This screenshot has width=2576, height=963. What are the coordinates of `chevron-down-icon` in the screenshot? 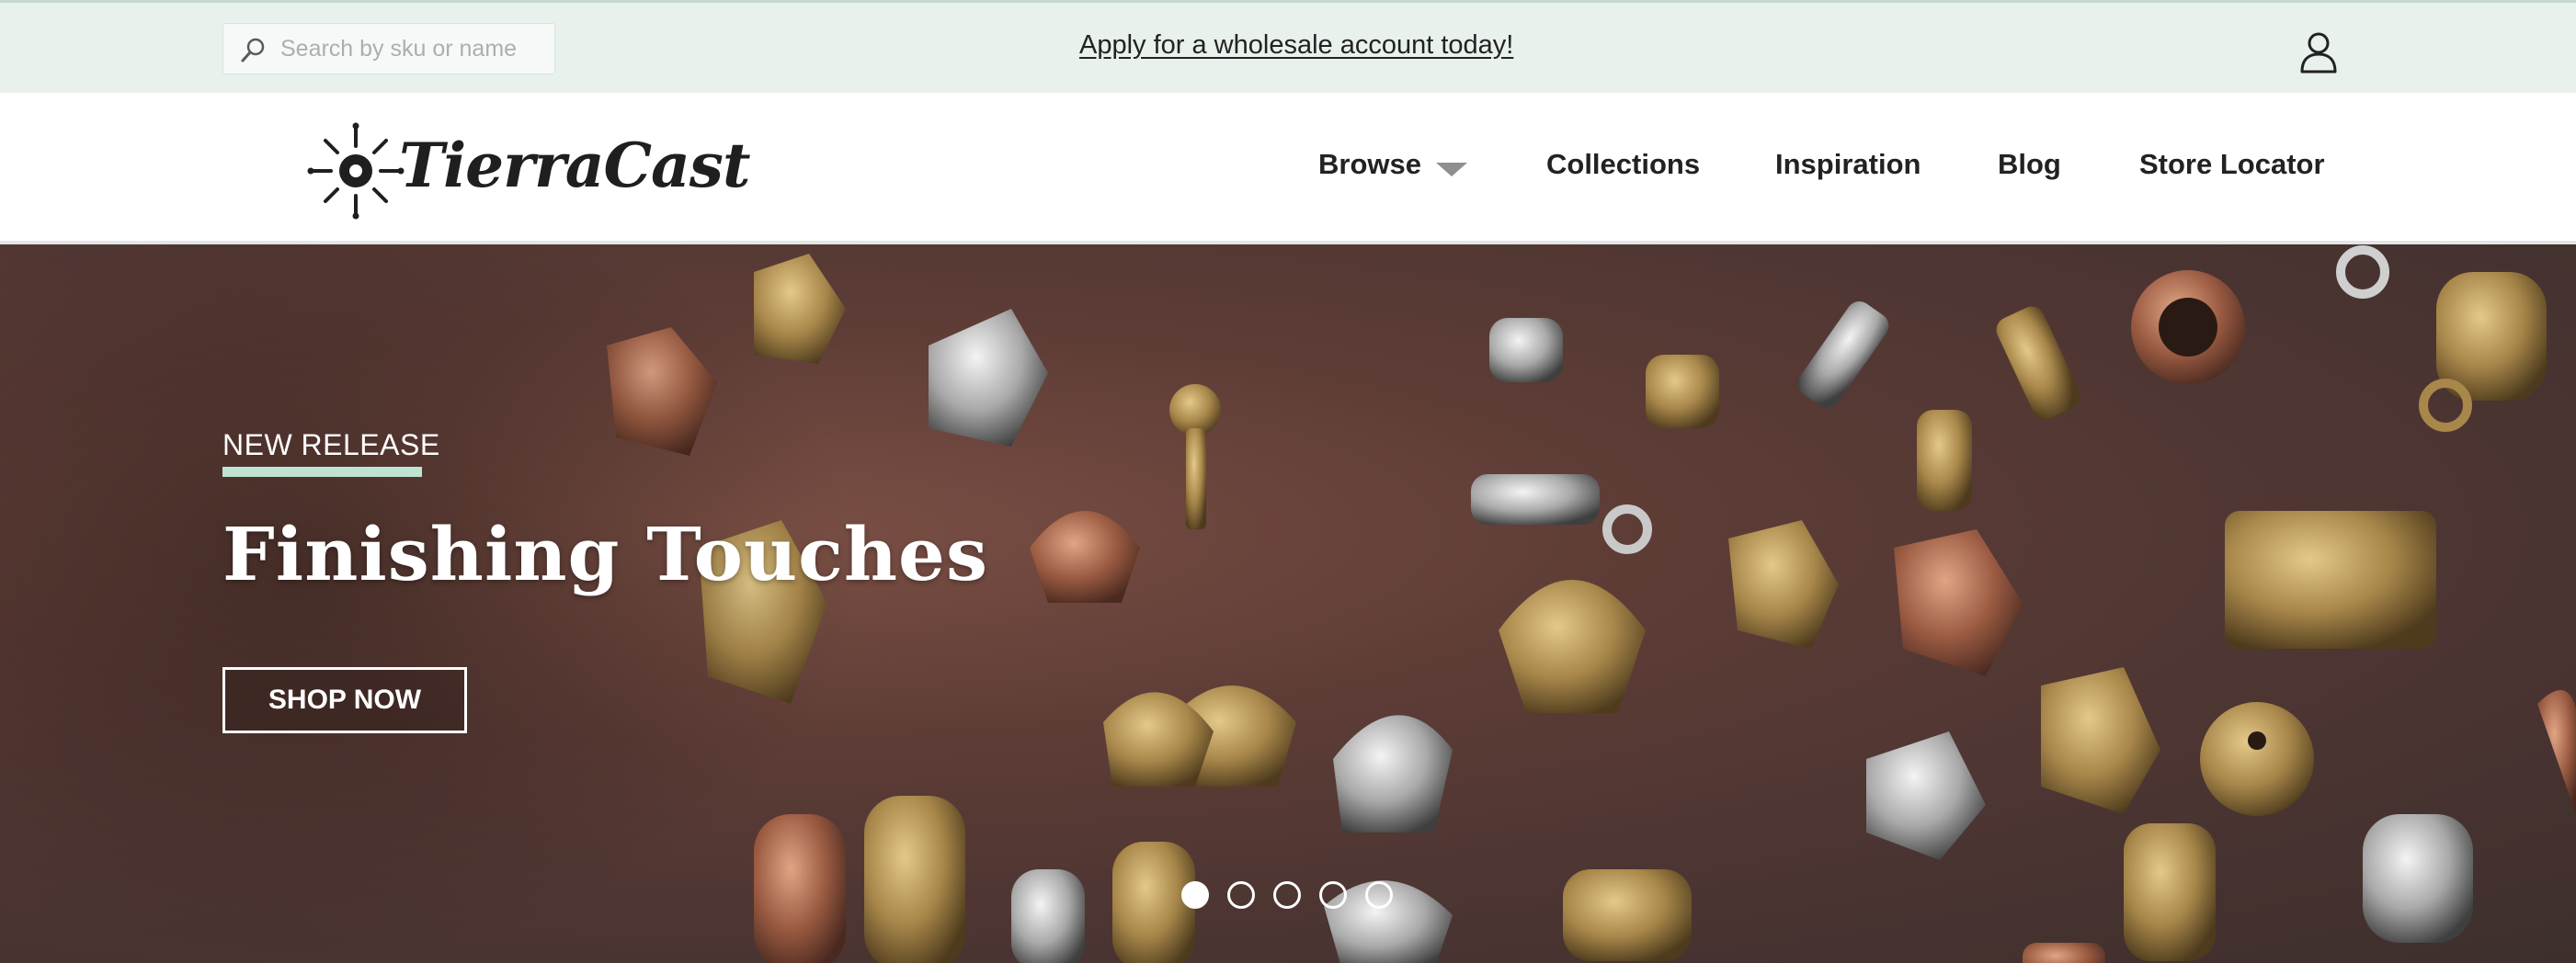 It's located at (1451, 169).